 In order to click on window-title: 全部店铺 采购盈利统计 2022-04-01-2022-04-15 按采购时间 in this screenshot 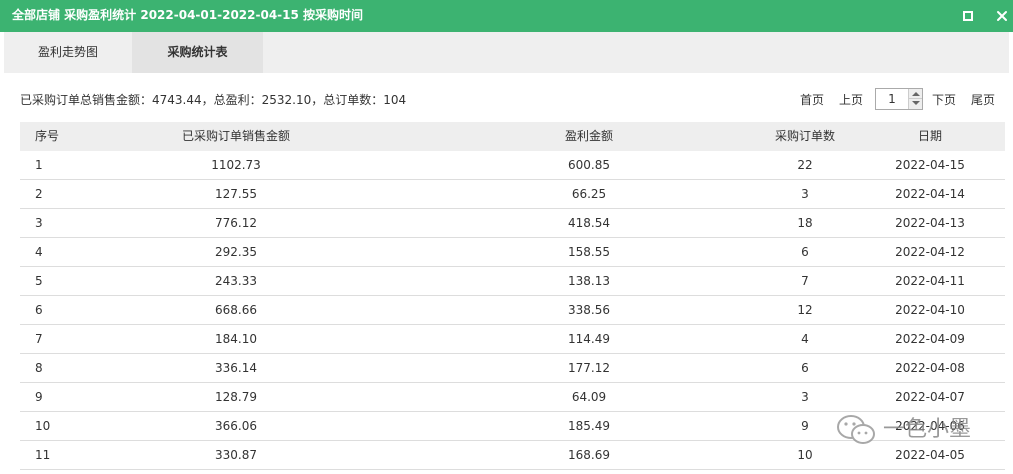, I will do `click(188, 15)`.